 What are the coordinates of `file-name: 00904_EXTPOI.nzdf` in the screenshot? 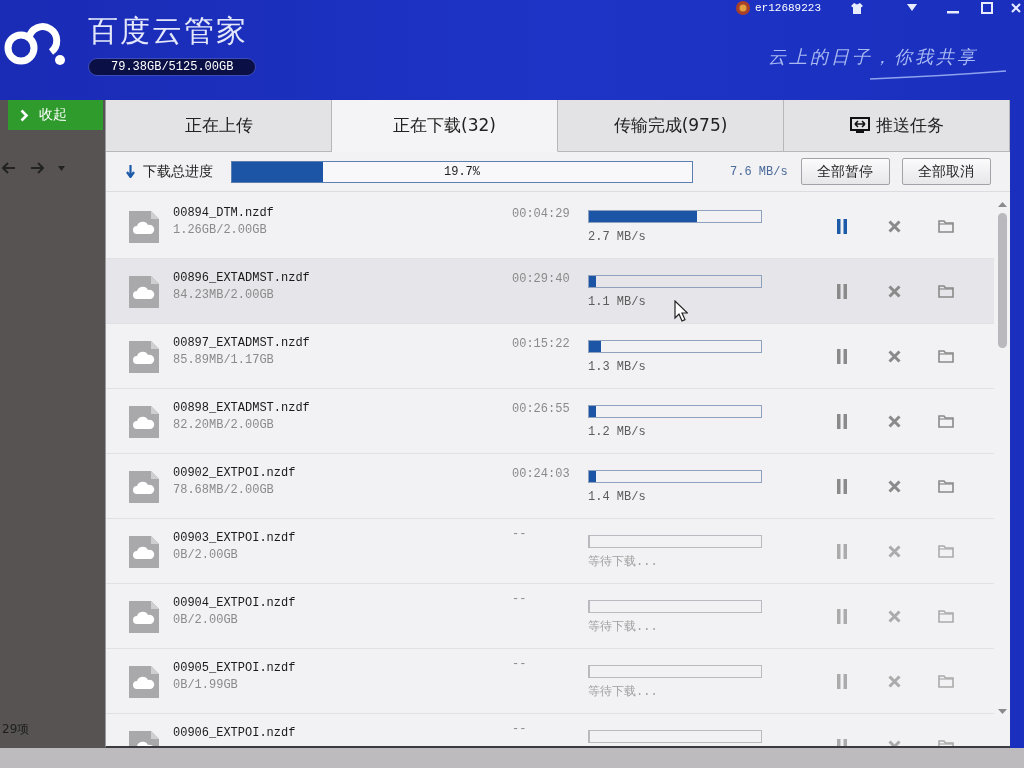 It's located at (235, 603).